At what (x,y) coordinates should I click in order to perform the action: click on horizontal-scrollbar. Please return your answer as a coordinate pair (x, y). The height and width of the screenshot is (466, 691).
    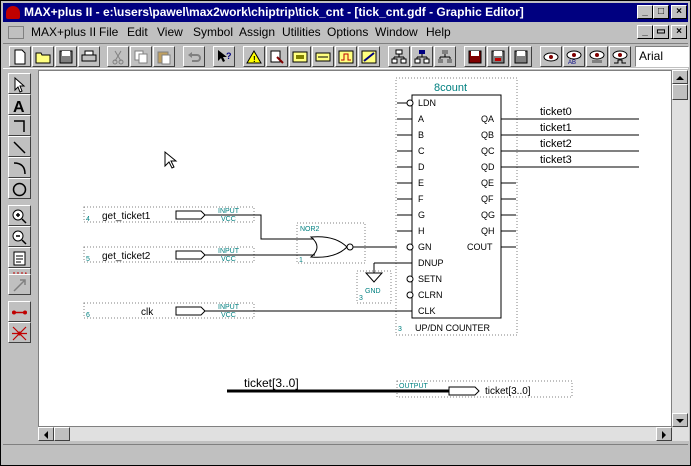
    Looking at the image, I should click on (355, 434).